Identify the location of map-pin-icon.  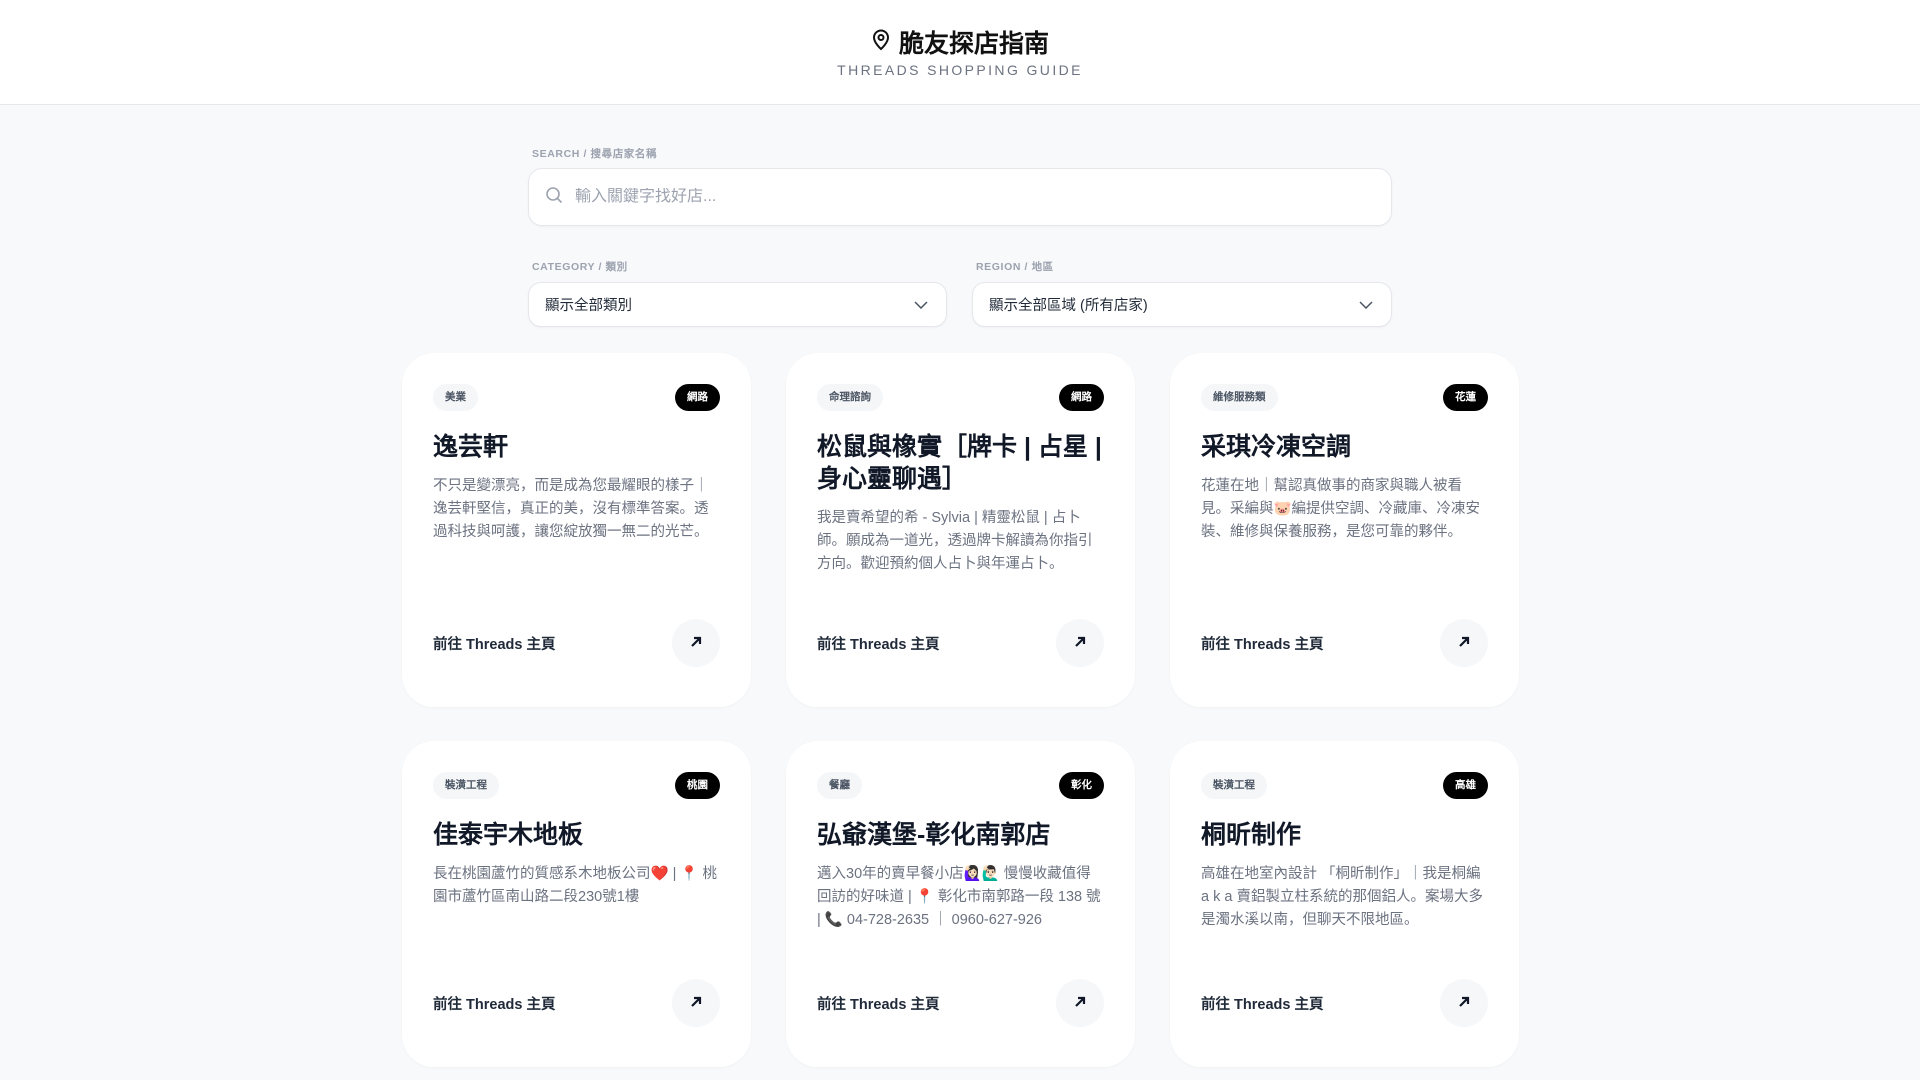
(881, 42).